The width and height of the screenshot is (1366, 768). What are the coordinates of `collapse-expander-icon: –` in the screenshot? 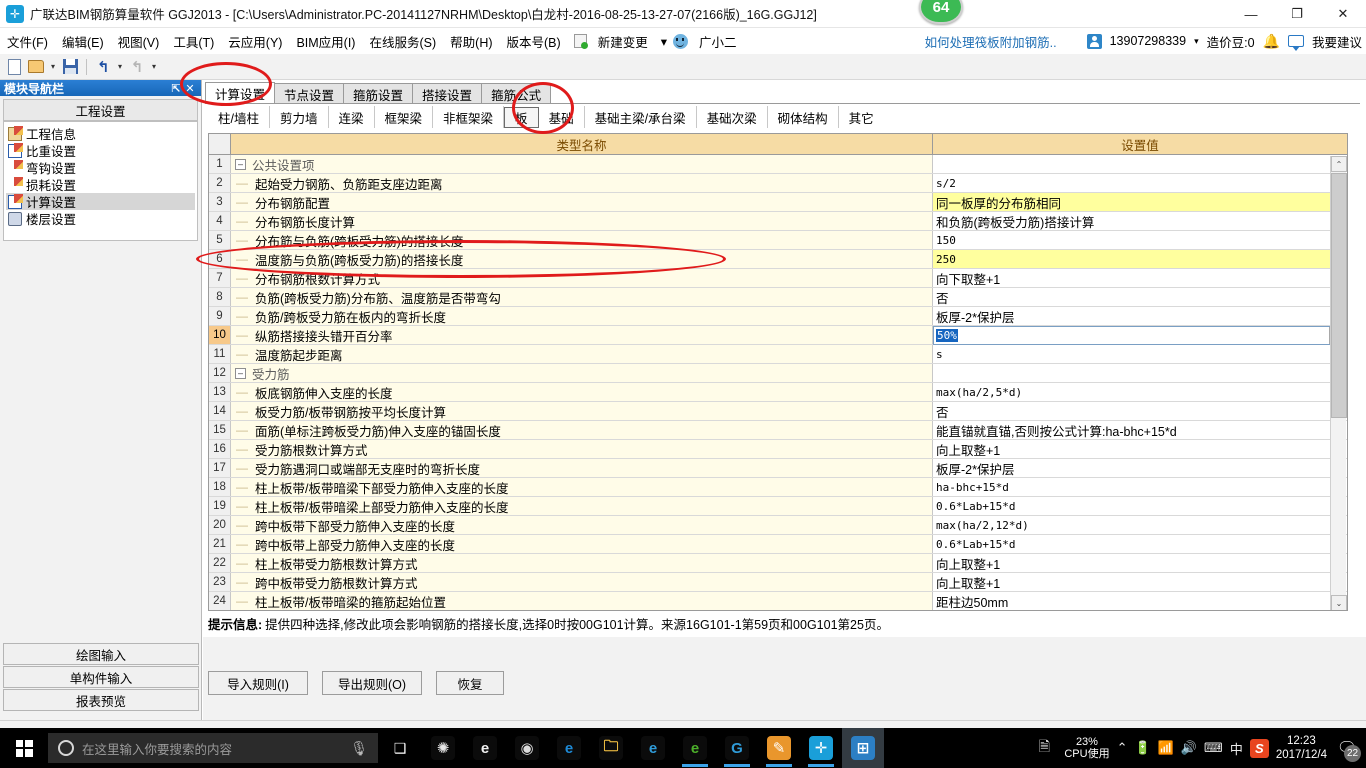 It's located at (240, 164).